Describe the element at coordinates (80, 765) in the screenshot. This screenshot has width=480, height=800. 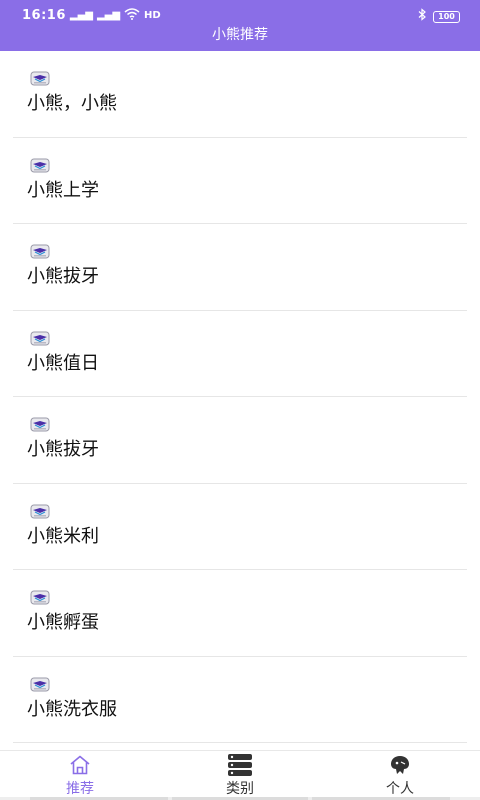
I see `home-icon` at that location.